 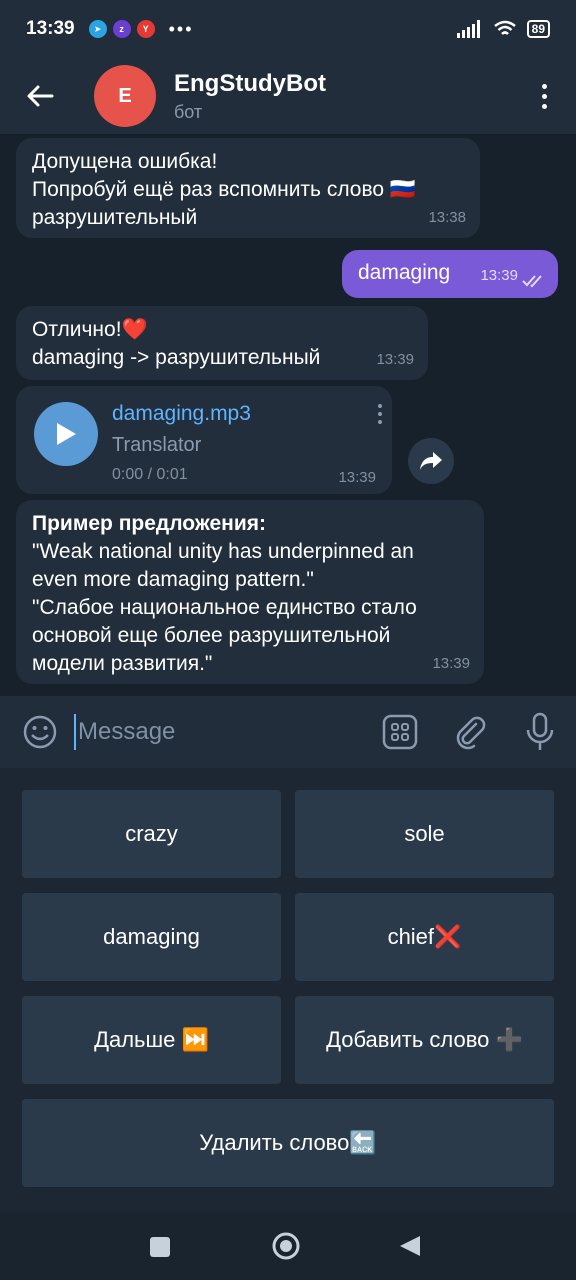 What do you see at coordinates (532, 281) in the screenshot?
I see `double-check-icon` at bounding box center [532, 281].